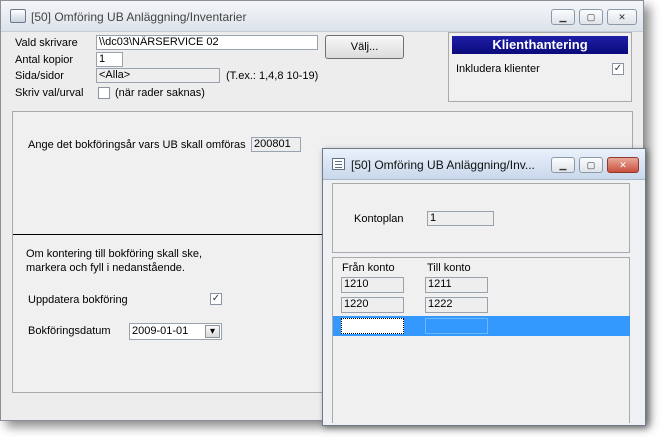 The height and width of the screenshot is (437, 664). What do you see at coordinates (78, 300) in the screenshot?
I see `update-bookkeeping-label: Uppdatera bokföring` at bounding box center [78, 300].